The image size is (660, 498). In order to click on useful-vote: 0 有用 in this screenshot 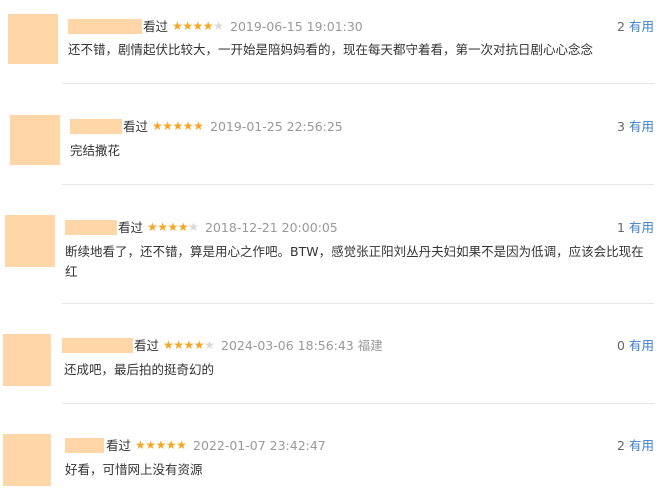, I will do `click(635, 345)`.